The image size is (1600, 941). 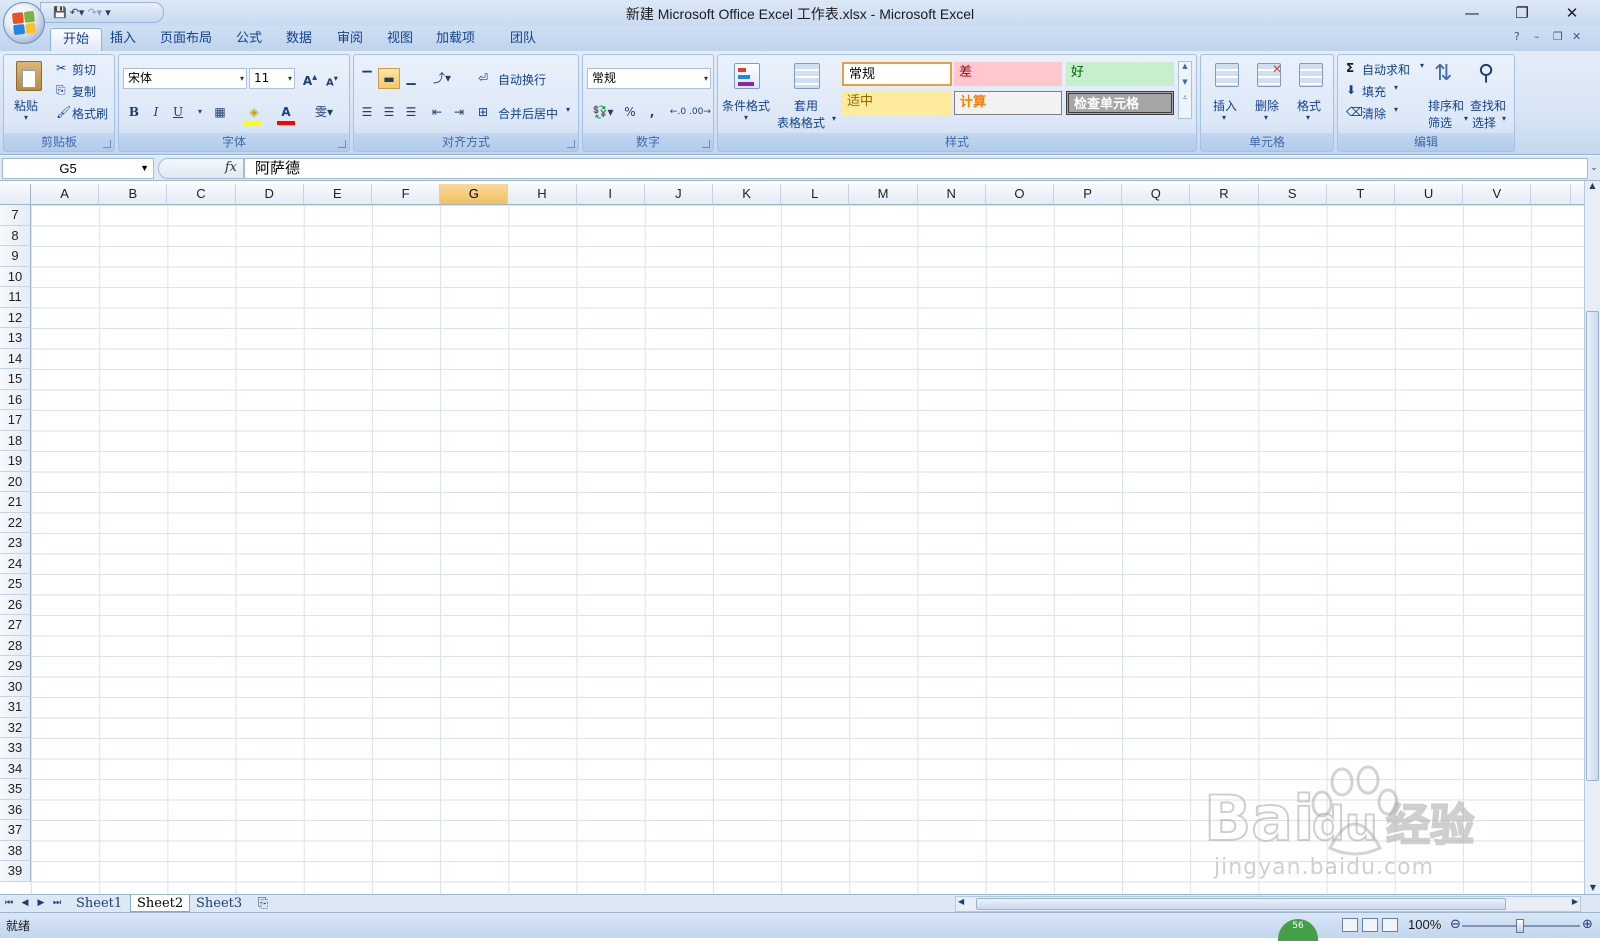 What do you see at coordinates (603, 112) in the screenshot?
I see `currency-icon: 💱▾` at bounding box center [603, 112].